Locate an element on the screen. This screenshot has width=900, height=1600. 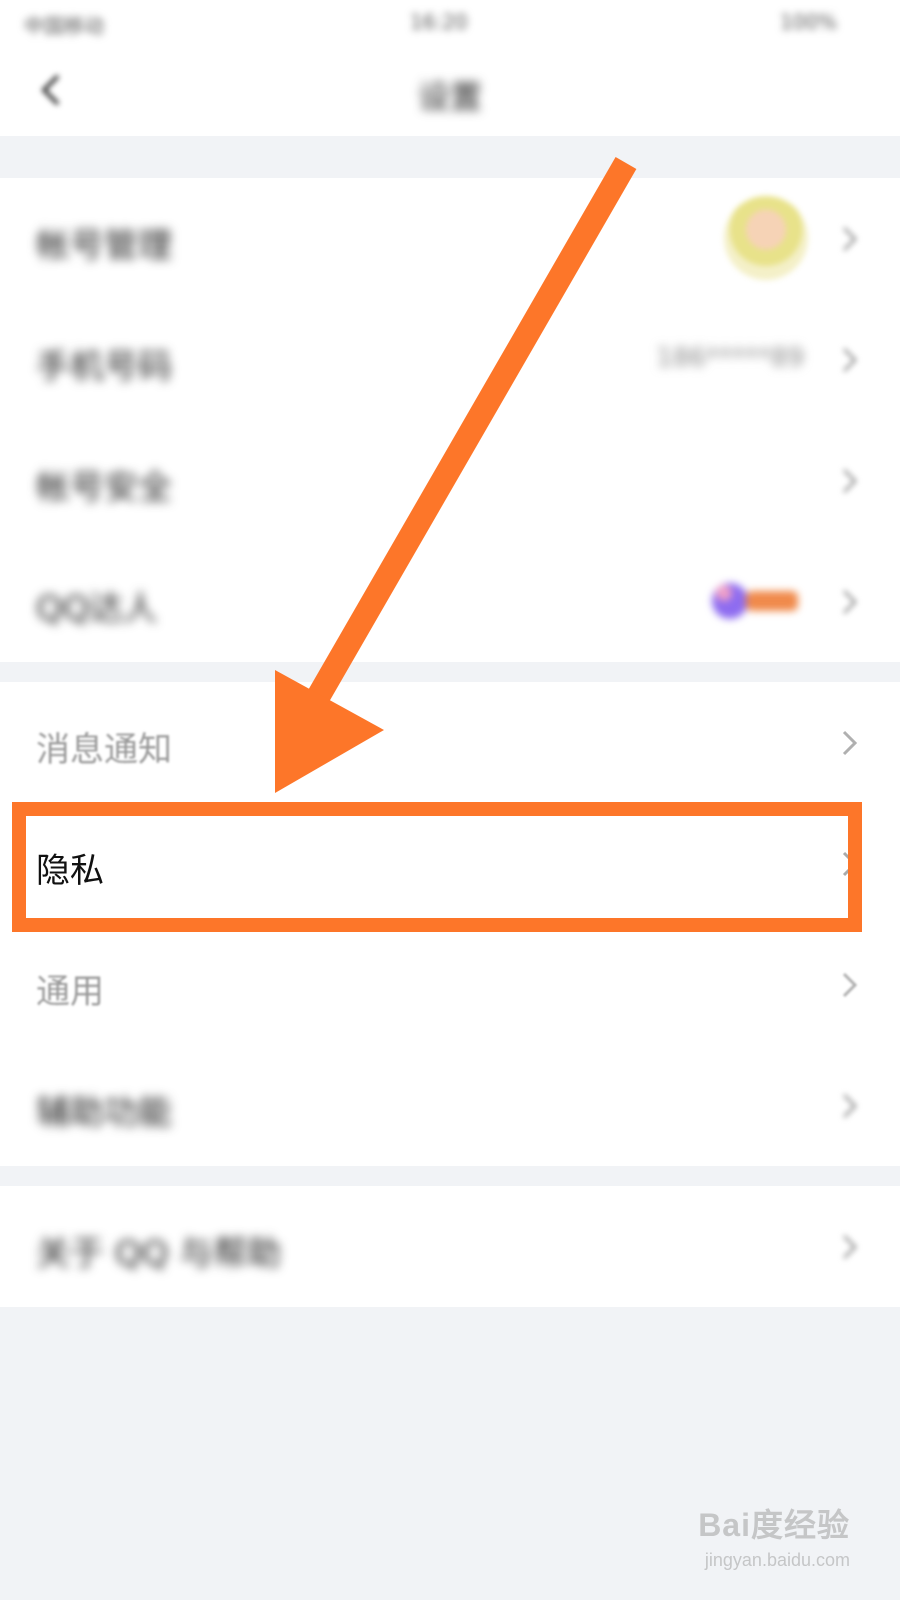
settings-row-about: 关于 QQ 与帮助 is located at coordinates (450, 1246).